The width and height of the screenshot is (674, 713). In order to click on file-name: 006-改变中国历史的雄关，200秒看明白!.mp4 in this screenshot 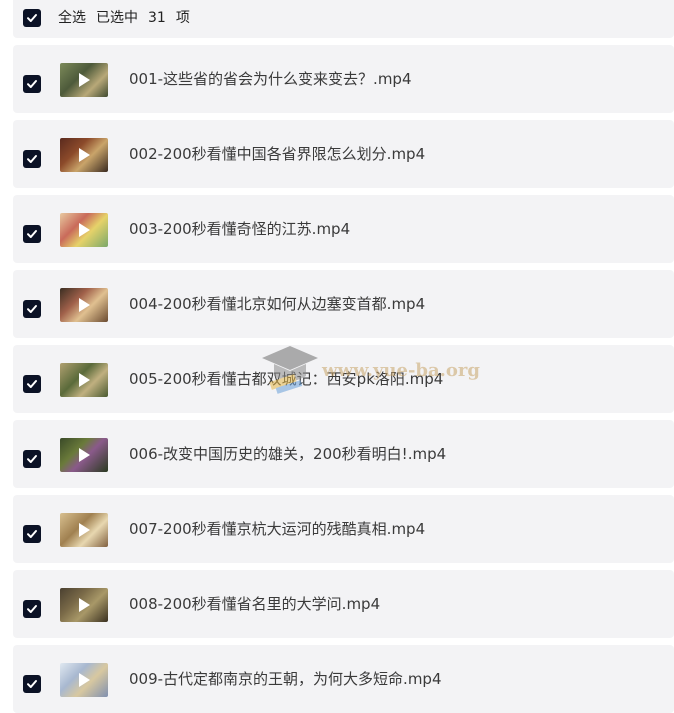, I will do `click(287, 454)`.